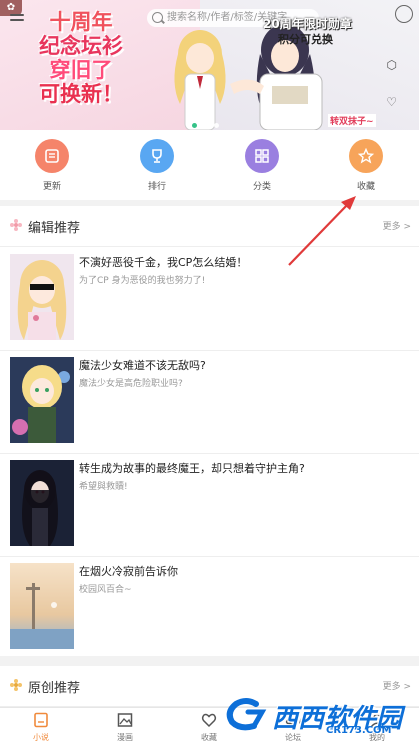 The width and height of the screenshot is (419, 746). I want to click on banner-event-title: 20周年限时勋章, so click(307, 24).